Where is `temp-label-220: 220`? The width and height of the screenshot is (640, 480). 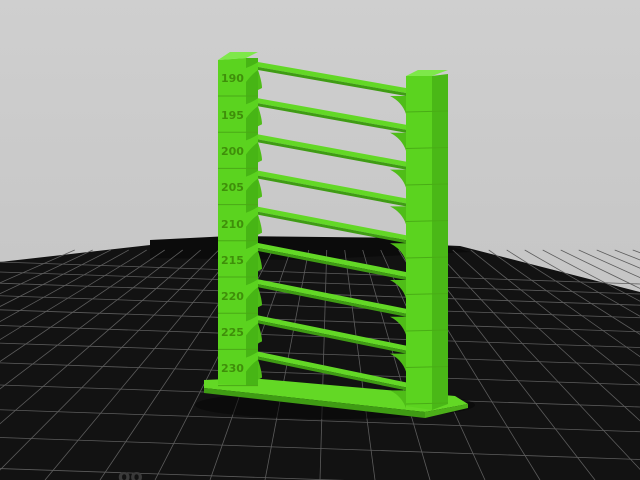 temp-label-220: 220 is located at coordinates (232, 296).